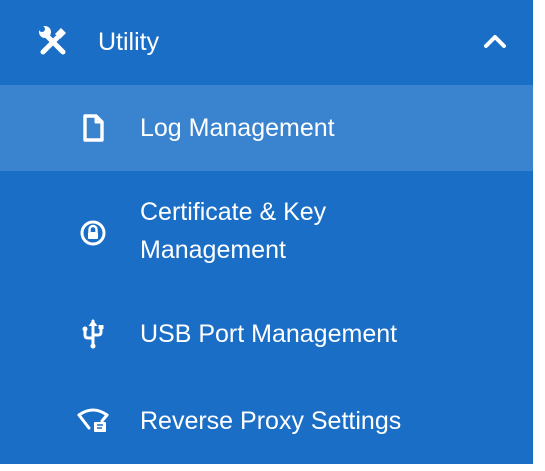  What do you see at coordinates (237, 128) in the screenshot?
I see `menu-item-label: Log Management` at bounding box center [237, 128].